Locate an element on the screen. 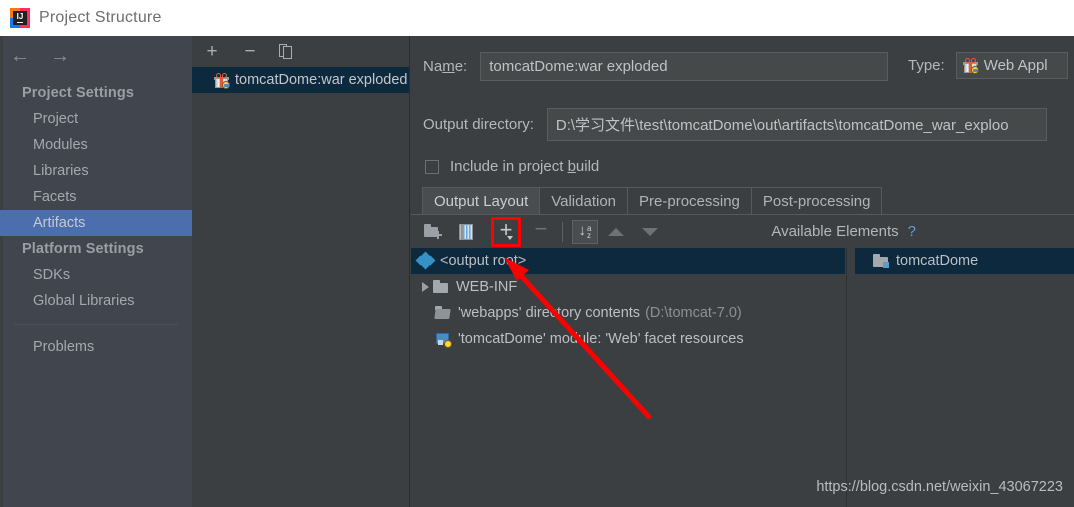  type-label: Type: is located at coordinates (926, 65).